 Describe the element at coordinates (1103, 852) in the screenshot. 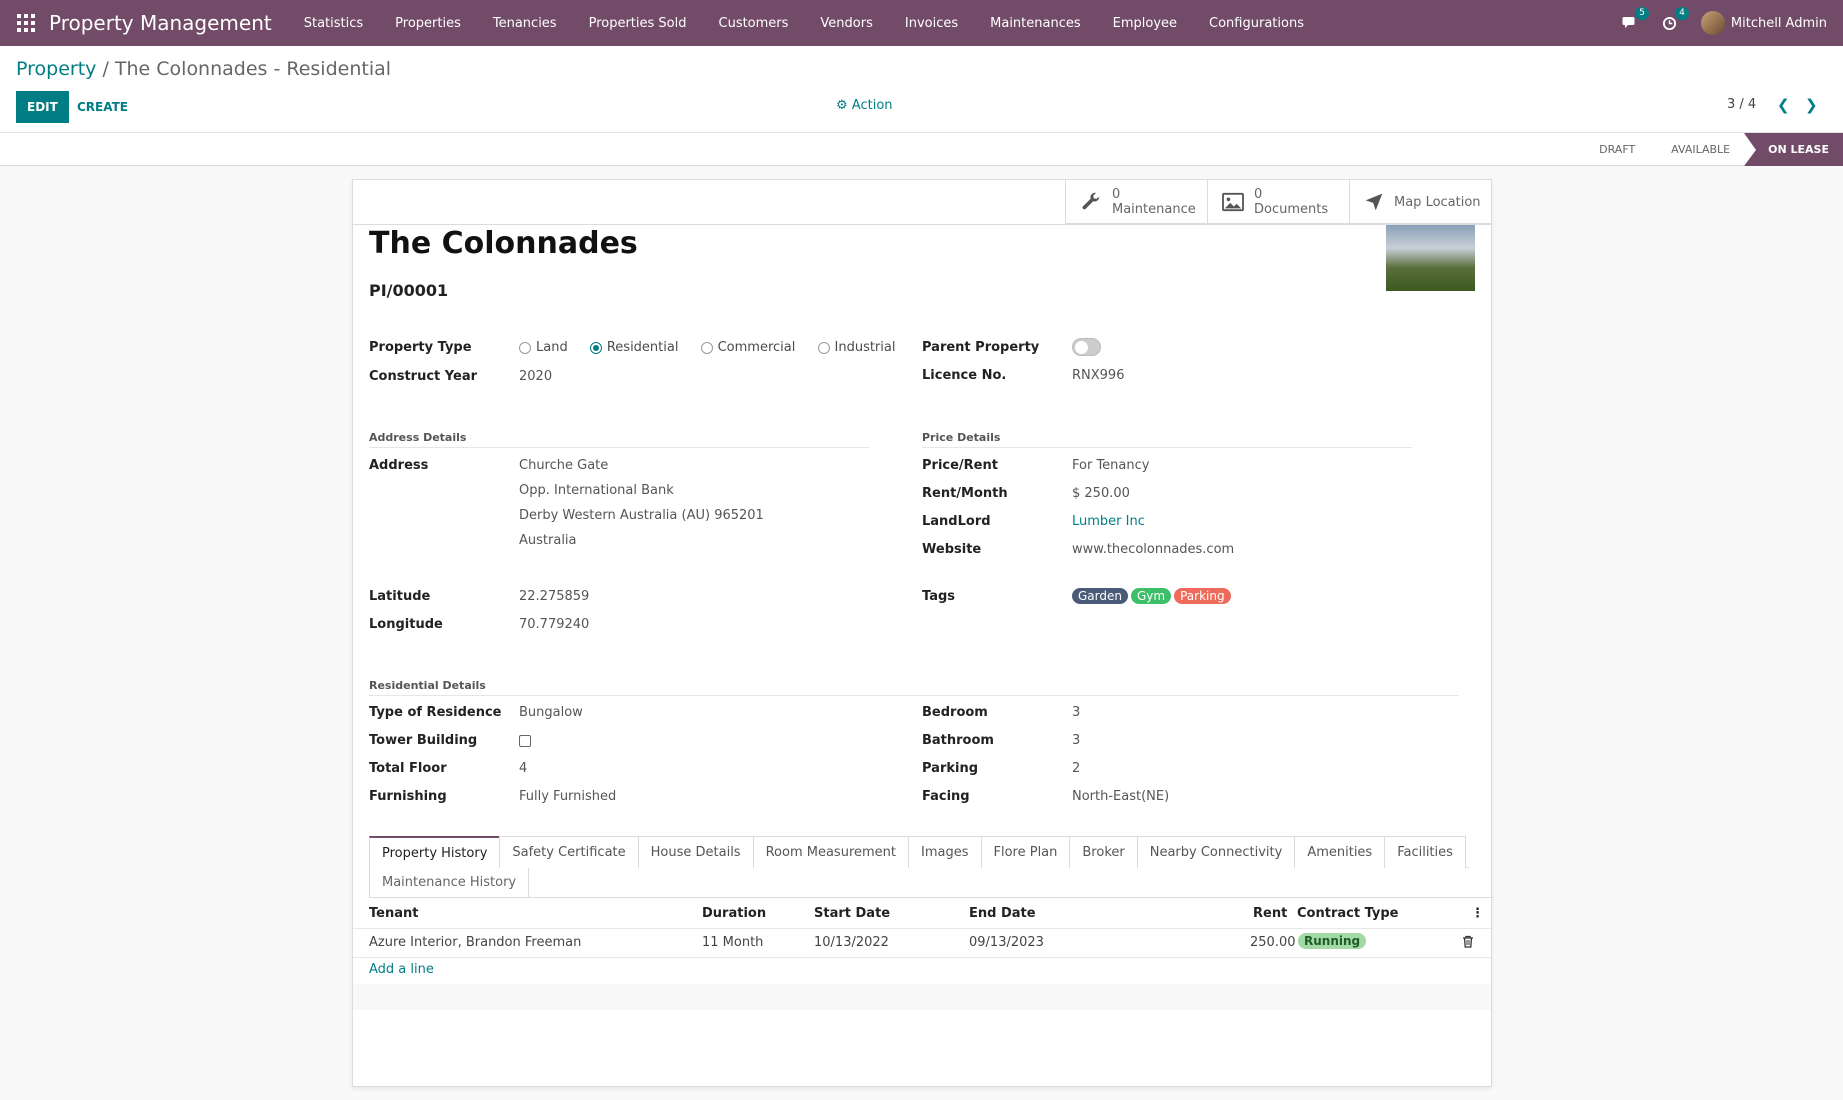

I see `tab-broker: Broker` at that location.